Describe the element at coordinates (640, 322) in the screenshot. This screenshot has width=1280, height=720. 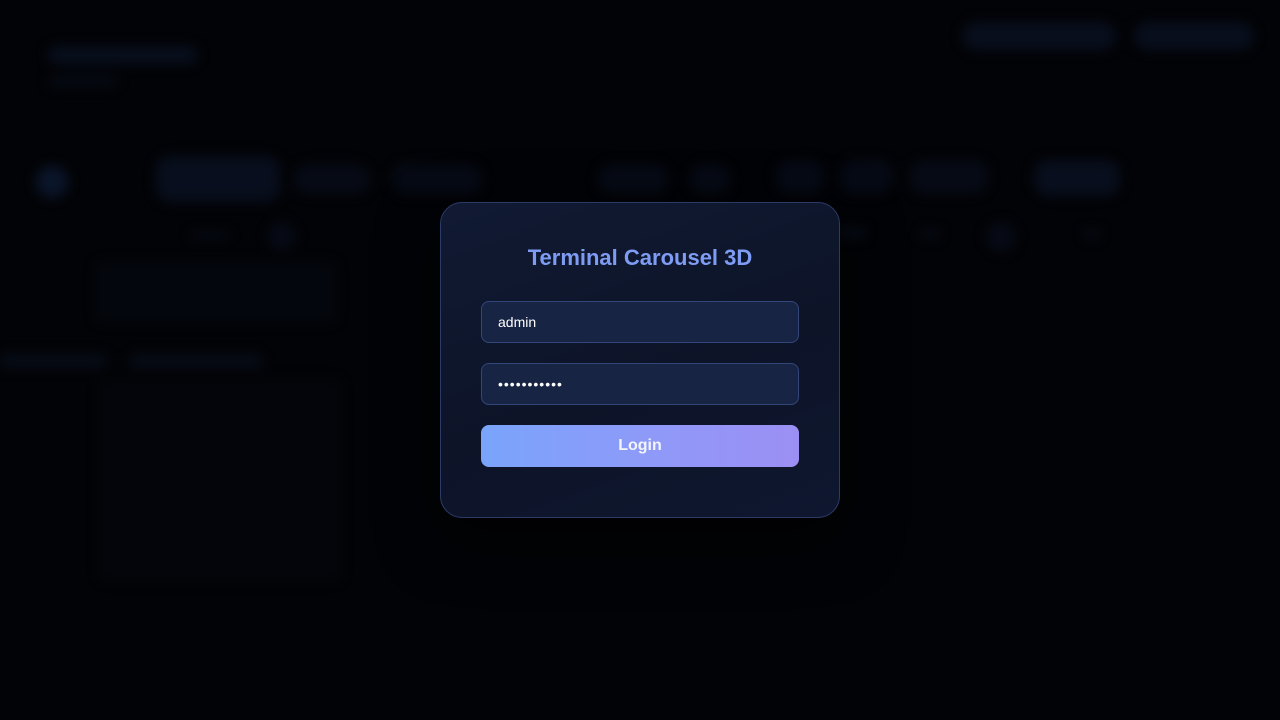
I see `username-input: admin` at that location.